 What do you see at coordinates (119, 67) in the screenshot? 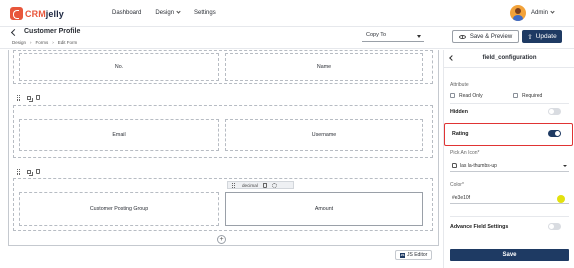
I see `form-field-no: No.` at bounding box center [119, 67].